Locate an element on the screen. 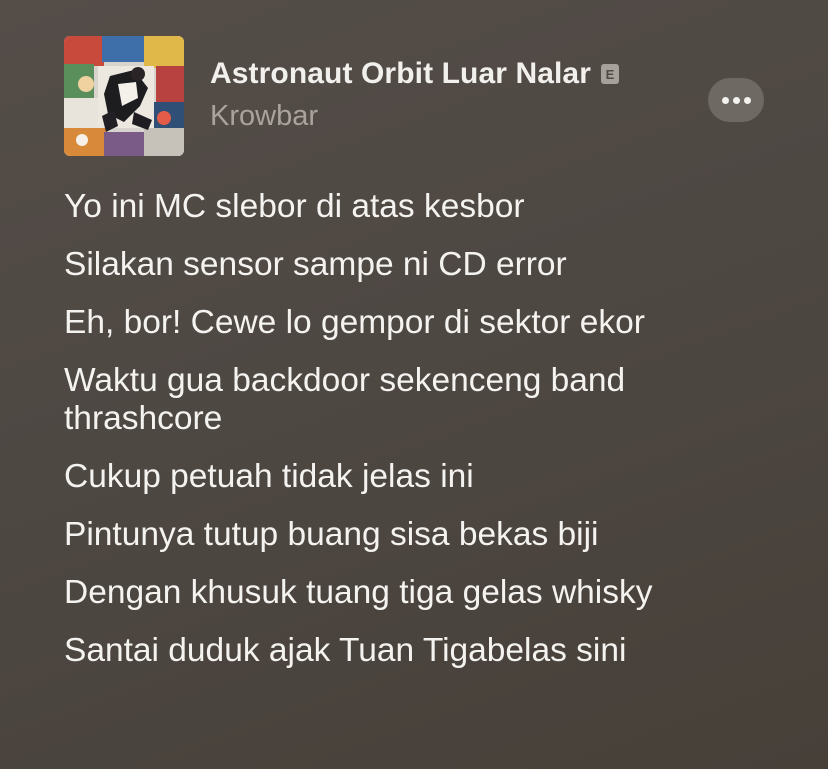  song-title: Astronaut Orbit Luar Nalar is located at coordinates (400, 74).